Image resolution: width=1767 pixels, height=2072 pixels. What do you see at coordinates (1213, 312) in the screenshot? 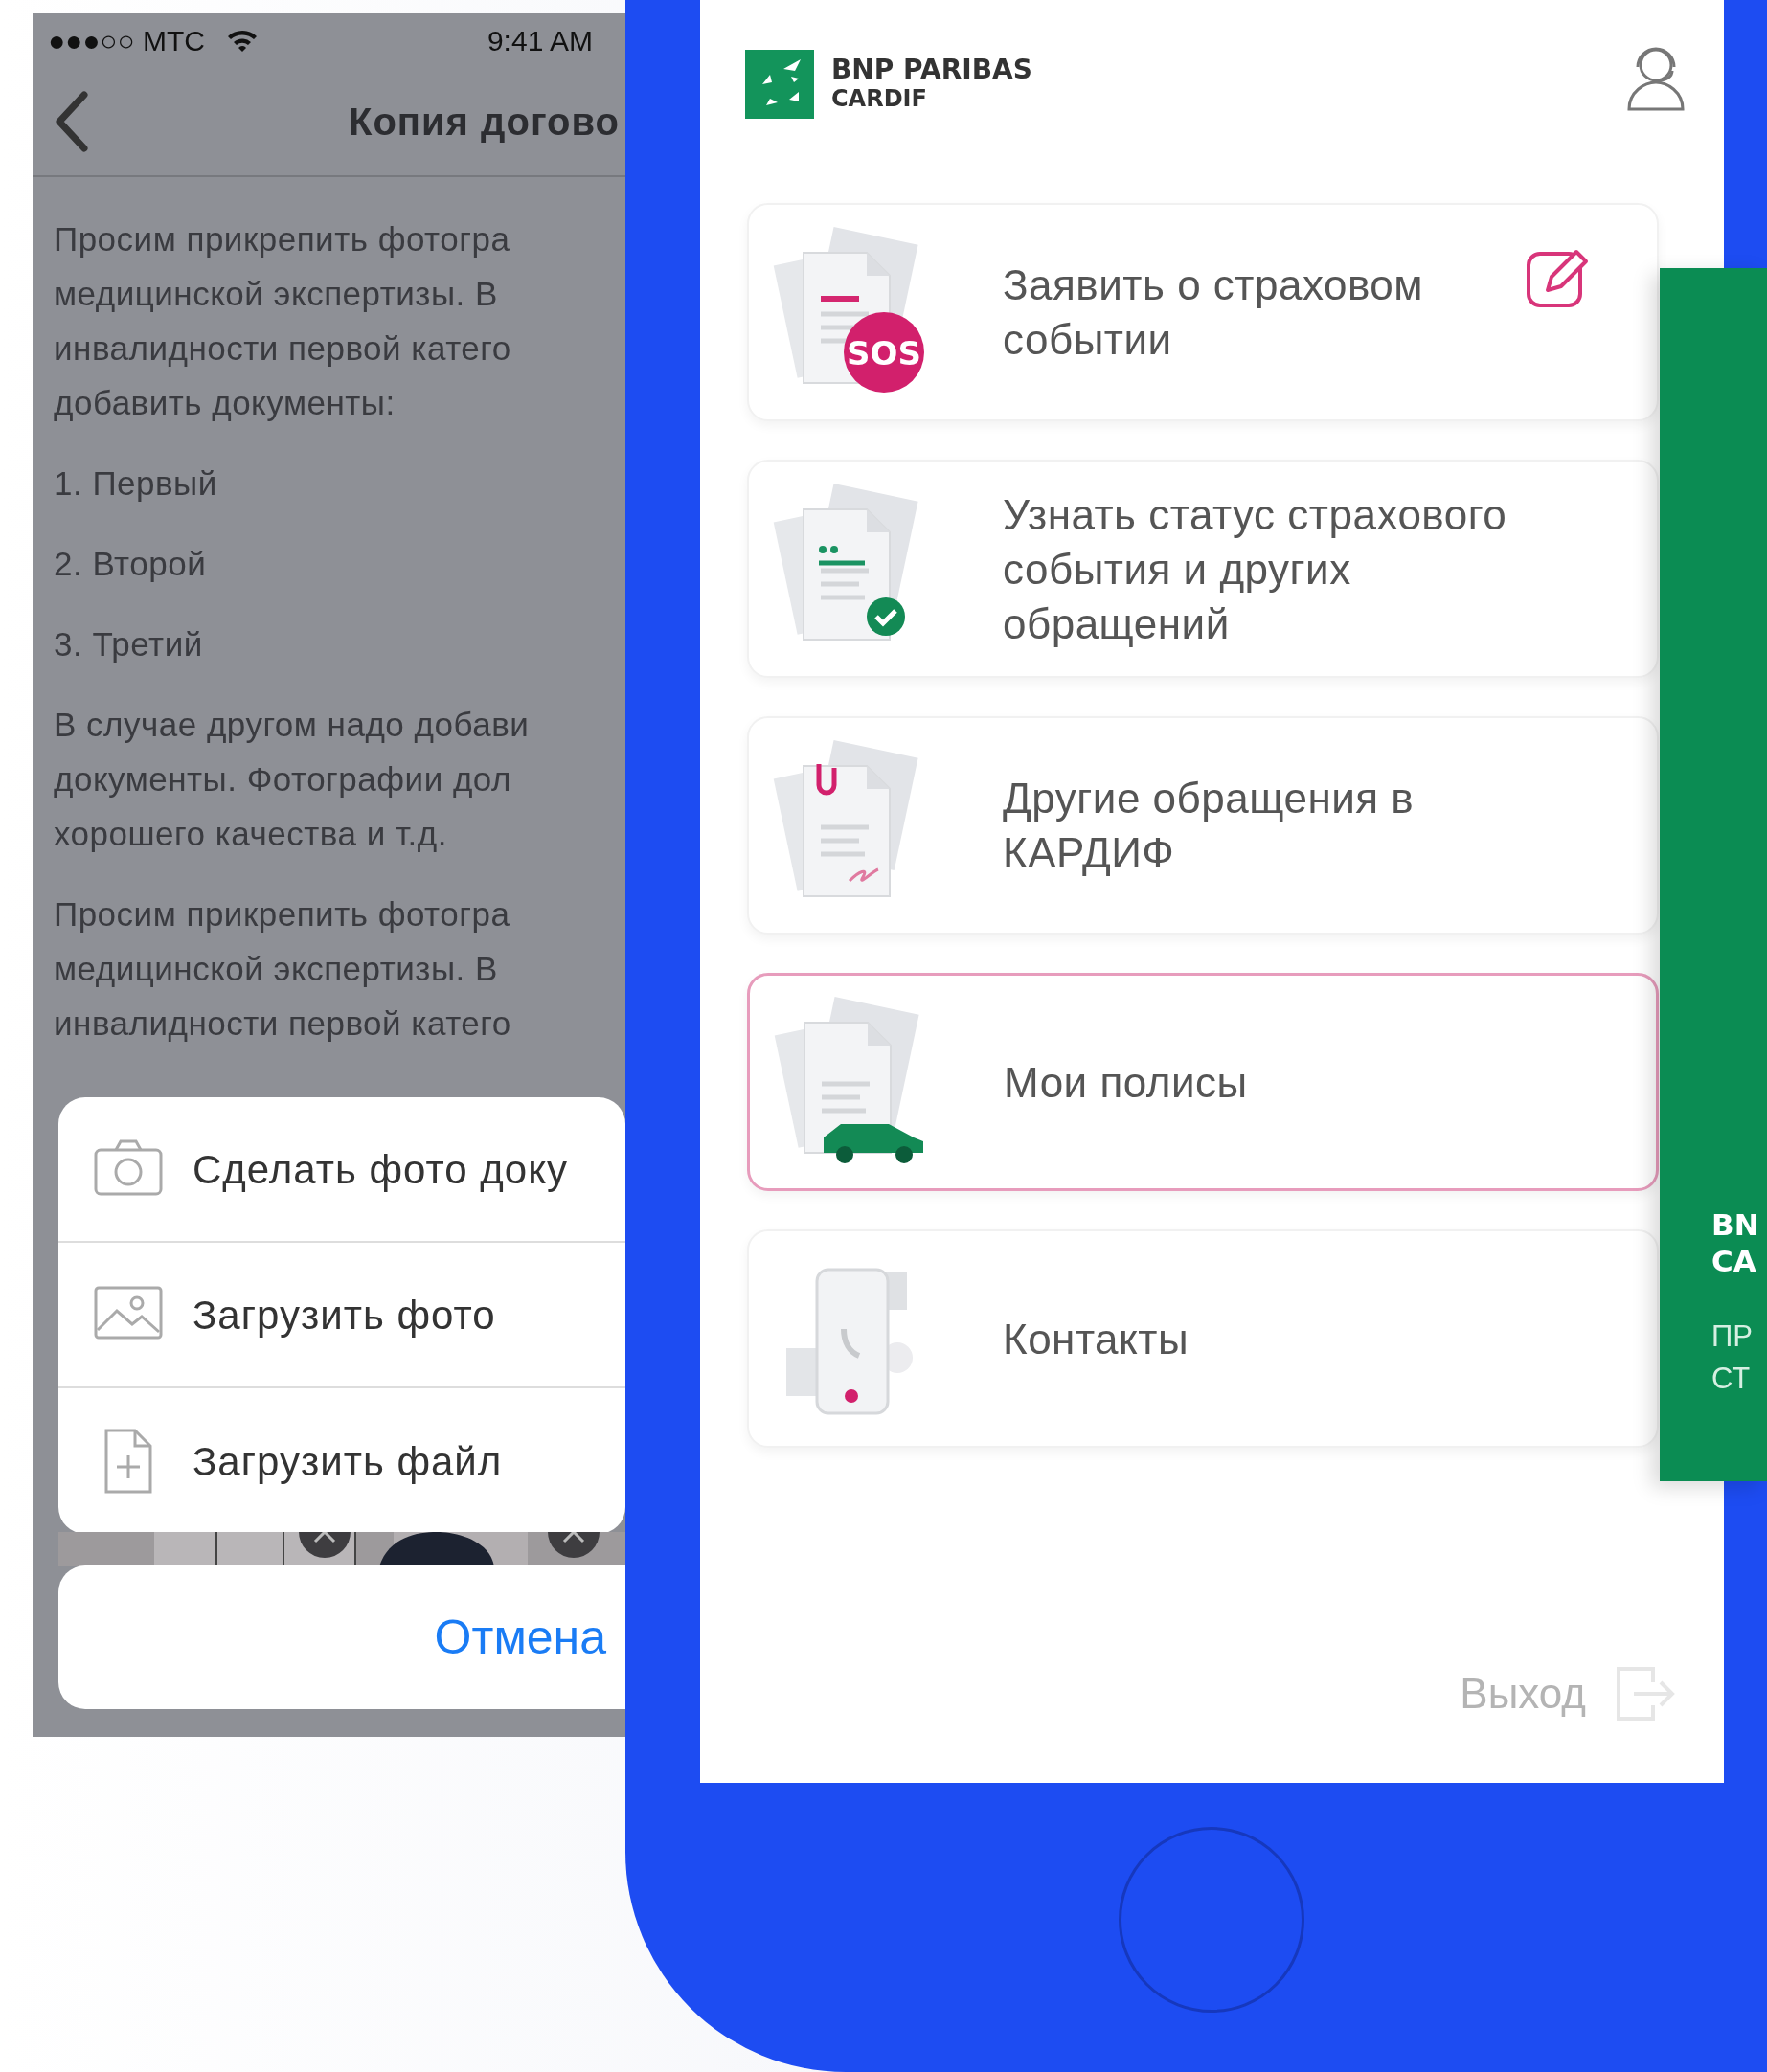
I see `menu-label: Заявить о страховом событии` at bounding box center [1213, 312].